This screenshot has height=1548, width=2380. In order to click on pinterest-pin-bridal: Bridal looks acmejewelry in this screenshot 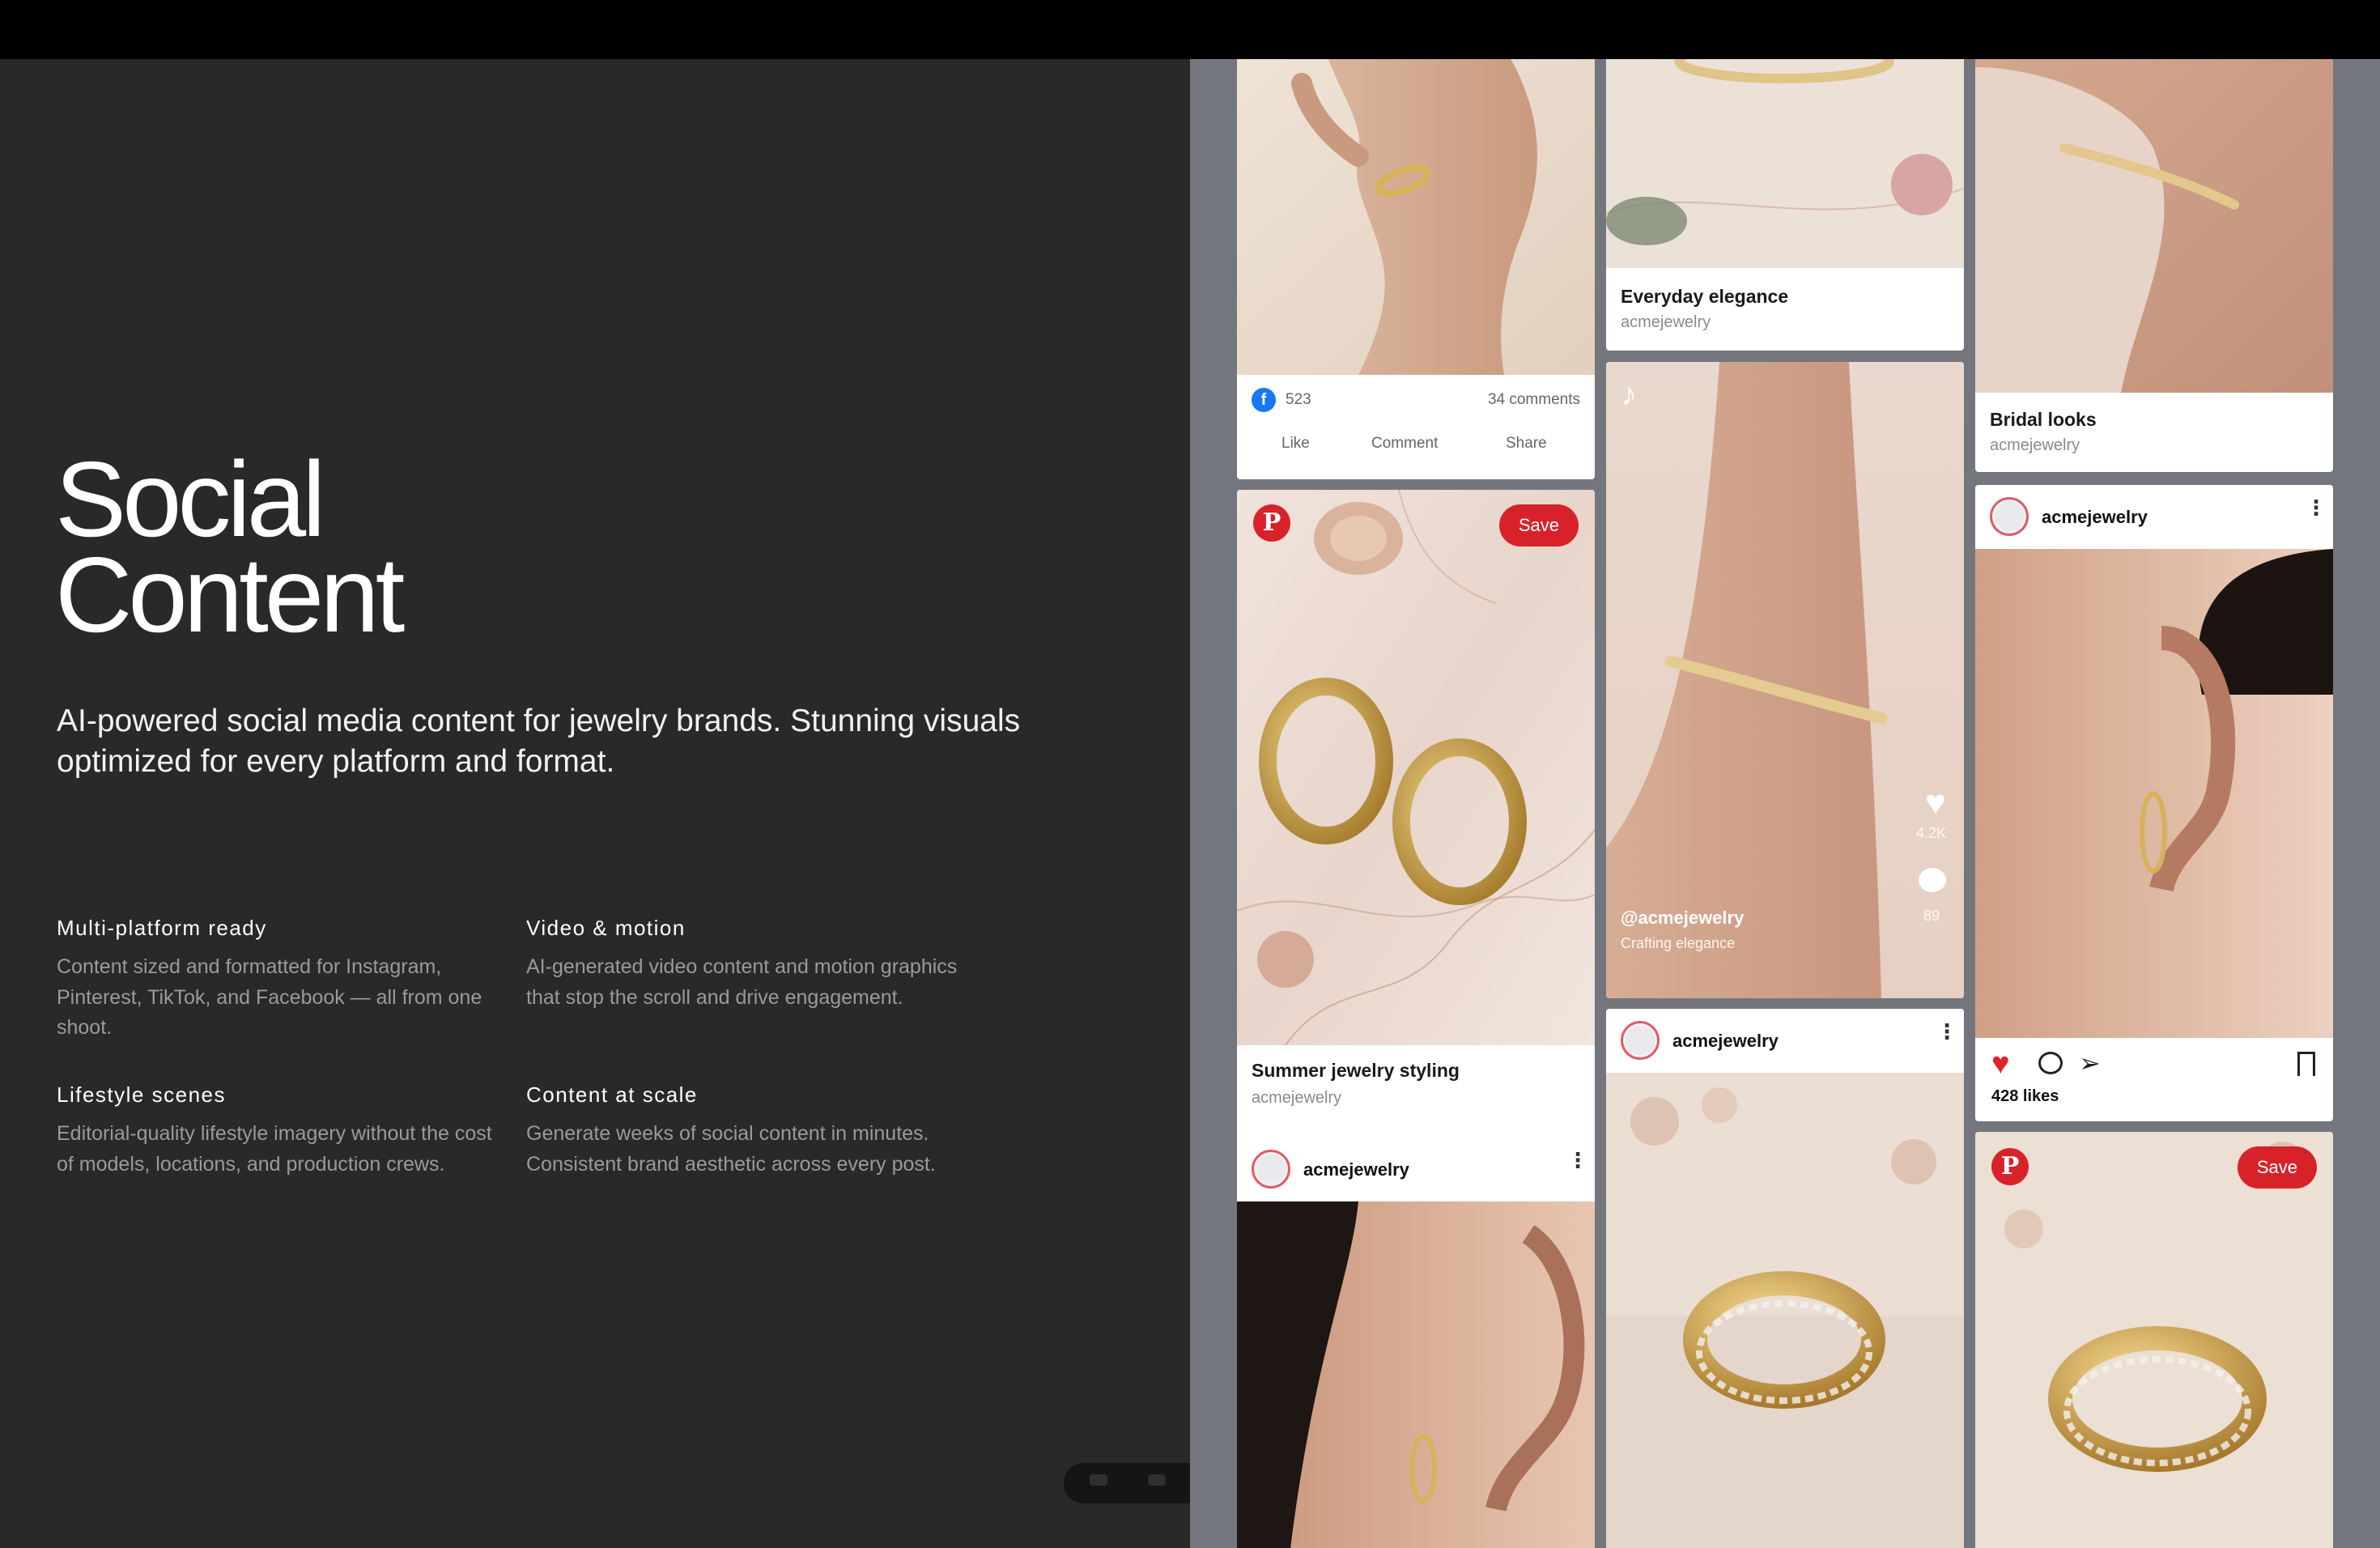, I will do `click(2154, 265)`.